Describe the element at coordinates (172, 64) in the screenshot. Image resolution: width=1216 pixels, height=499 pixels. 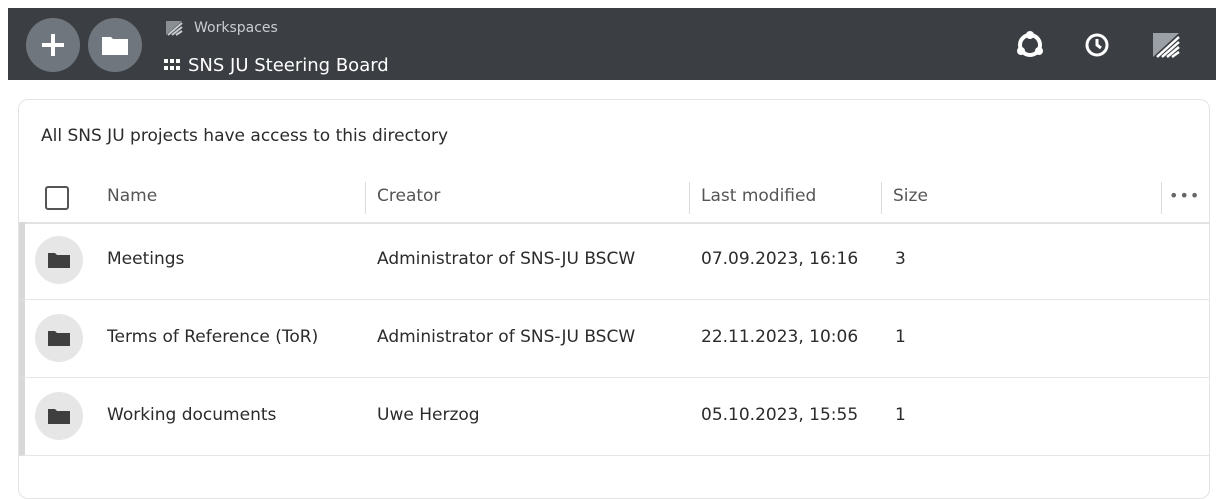
I see `grid-icon` at that location.